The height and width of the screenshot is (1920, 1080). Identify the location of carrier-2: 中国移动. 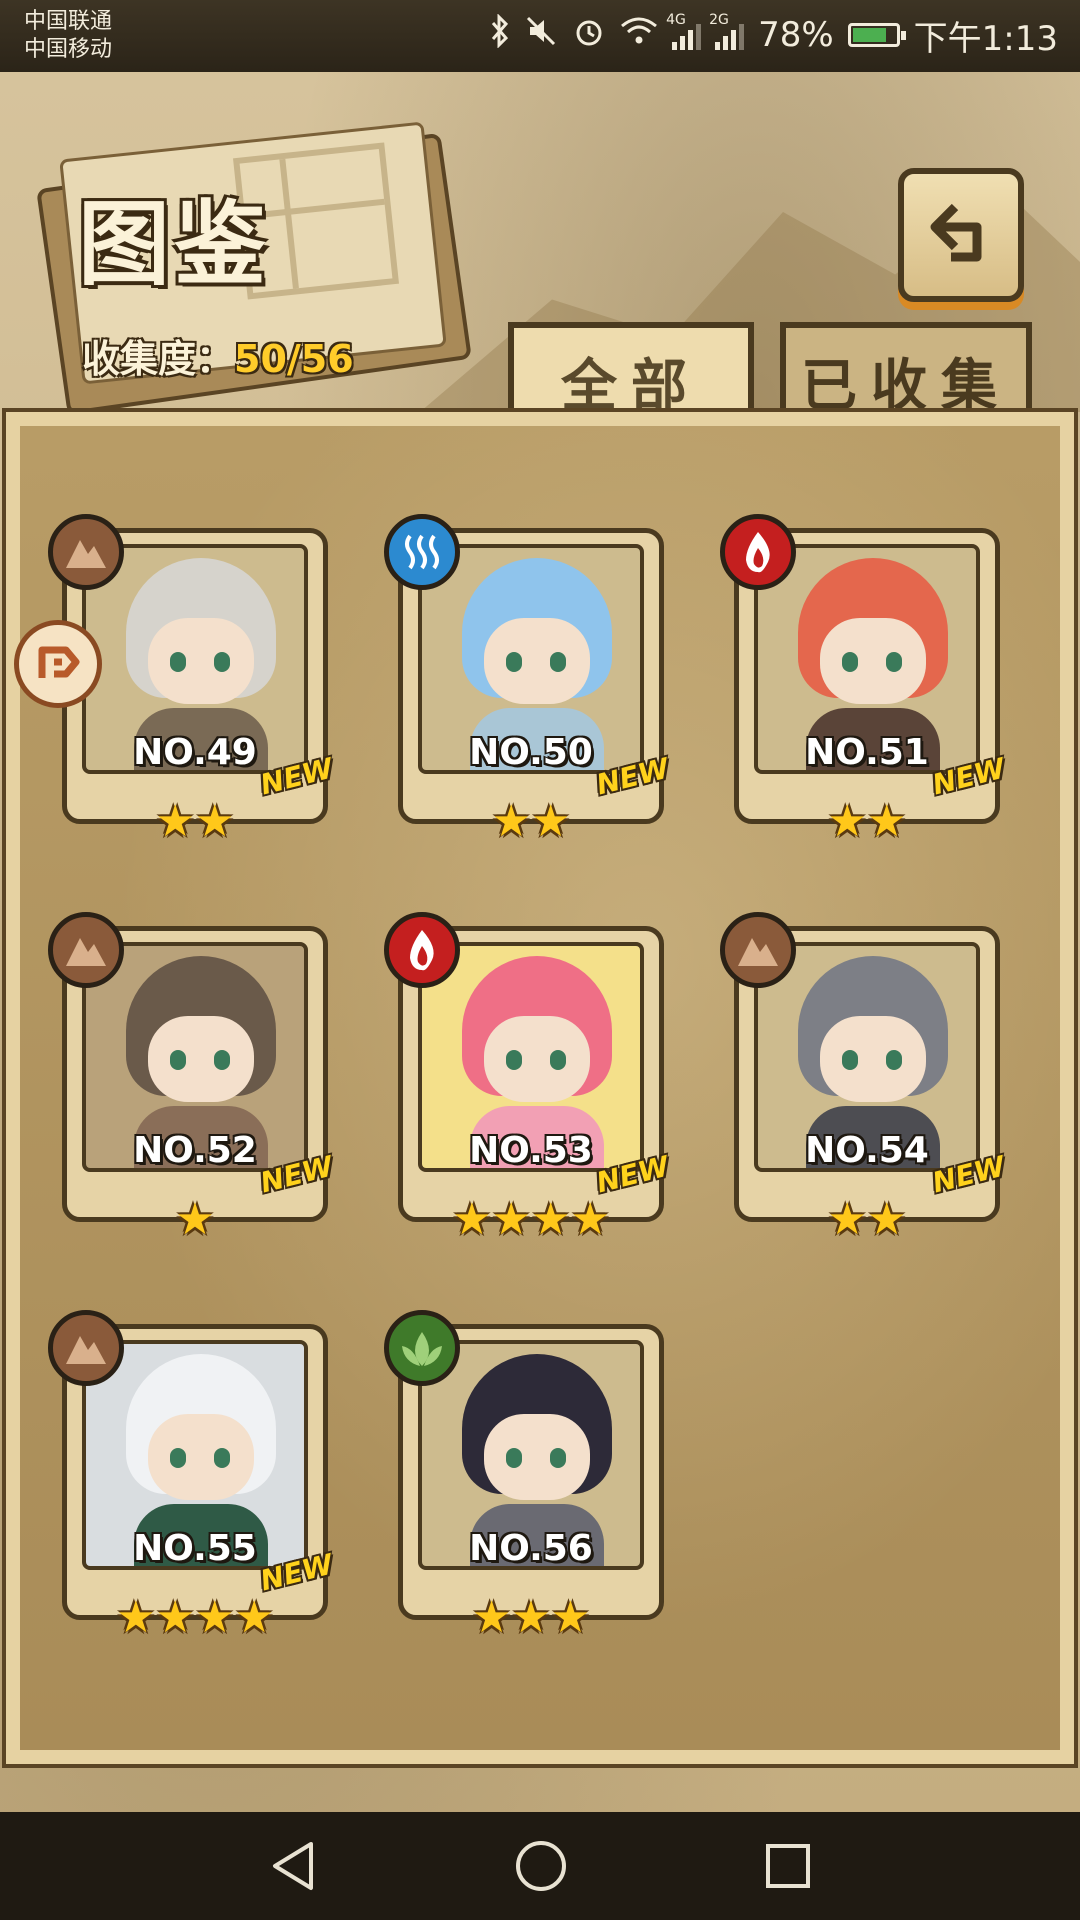
(68, 49).